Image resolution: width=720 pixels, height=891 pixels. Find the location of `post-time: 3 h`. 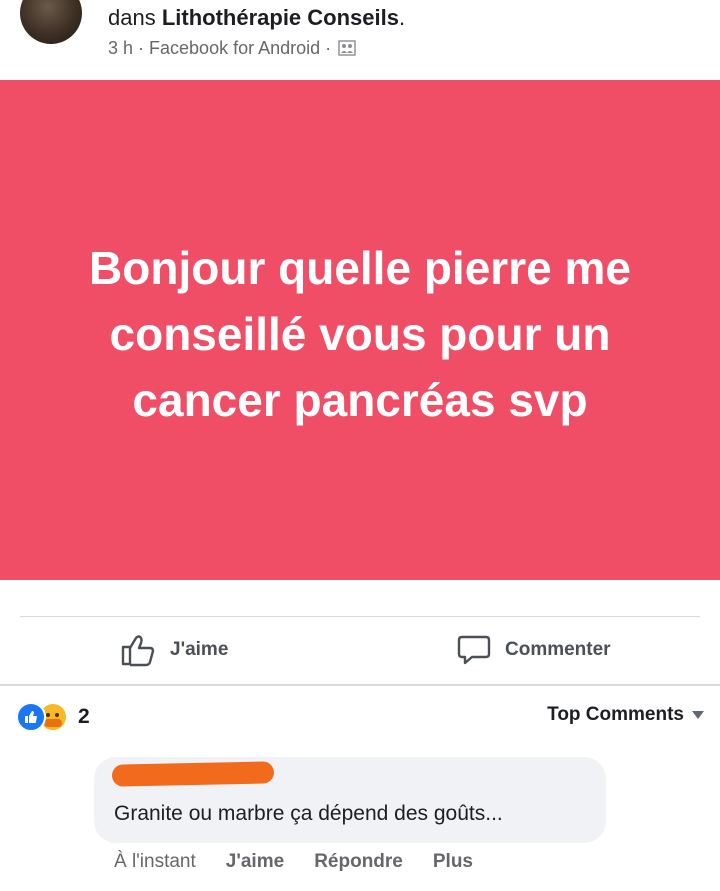

post-time: 3 h is located at coordinates (120, 48).